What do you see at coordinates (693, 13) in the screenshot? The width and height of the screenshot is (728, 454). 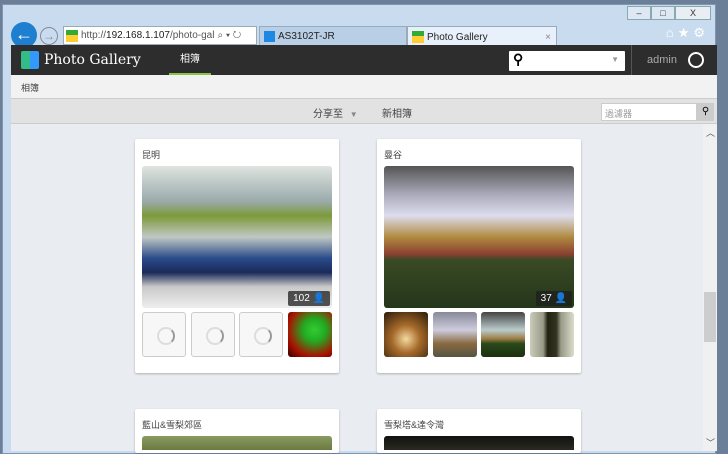 I see `close-window-button: X` at bounding box center [693, 13].